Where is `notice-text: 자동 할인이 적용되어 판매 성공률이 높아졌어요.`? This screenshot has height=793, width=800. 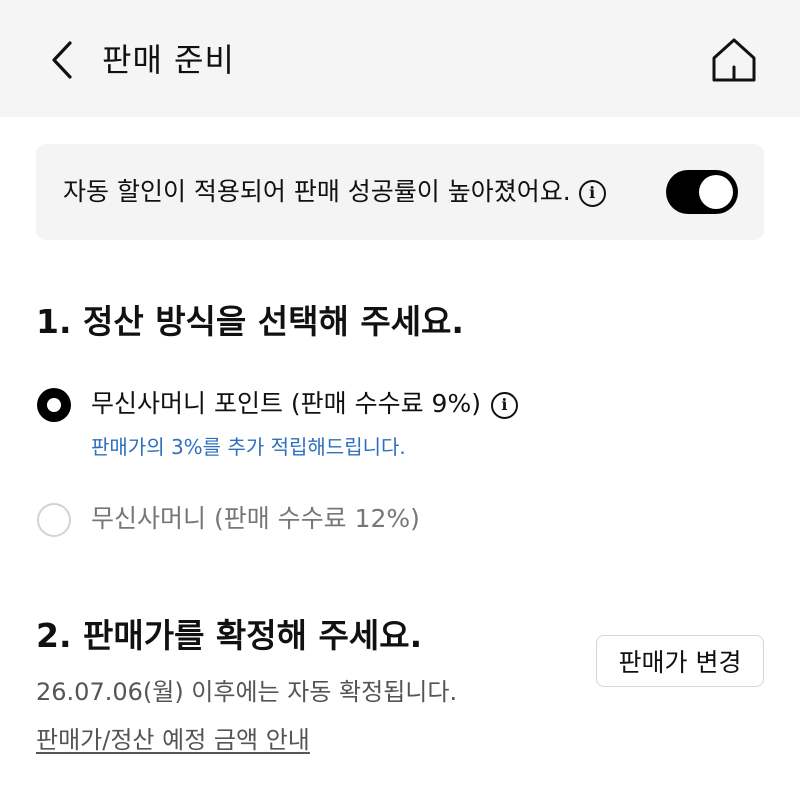 notice-text: 자동 할인이 적용되어 판매 성공률이 높아졌어요. is located at coordinates (317, 191).